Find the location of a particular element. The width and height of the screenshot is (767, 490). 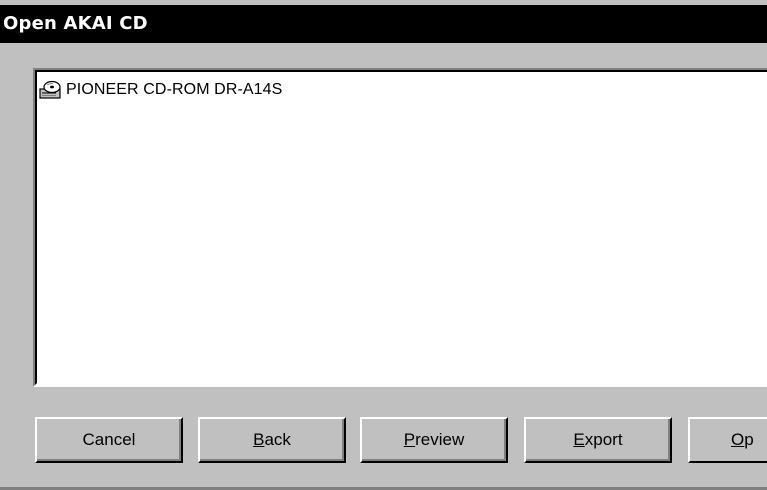

list-item: PIONEER CD-ROM DR-A14S is located at coordinates (160, 90).